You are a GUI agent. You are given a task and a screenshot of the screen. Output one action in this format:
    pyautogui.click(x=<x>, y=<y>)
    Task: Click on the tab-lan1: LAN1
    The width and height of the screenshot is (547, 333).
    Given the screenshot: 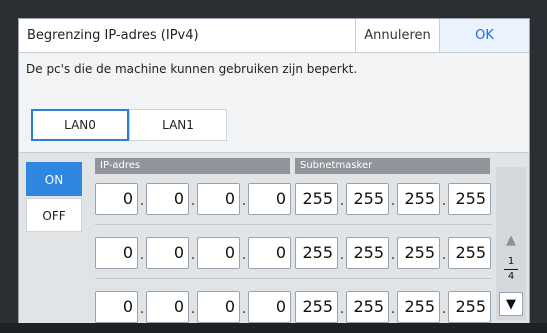 What is the action you would take?
    pyautogui.click(x=178, y=125)
    